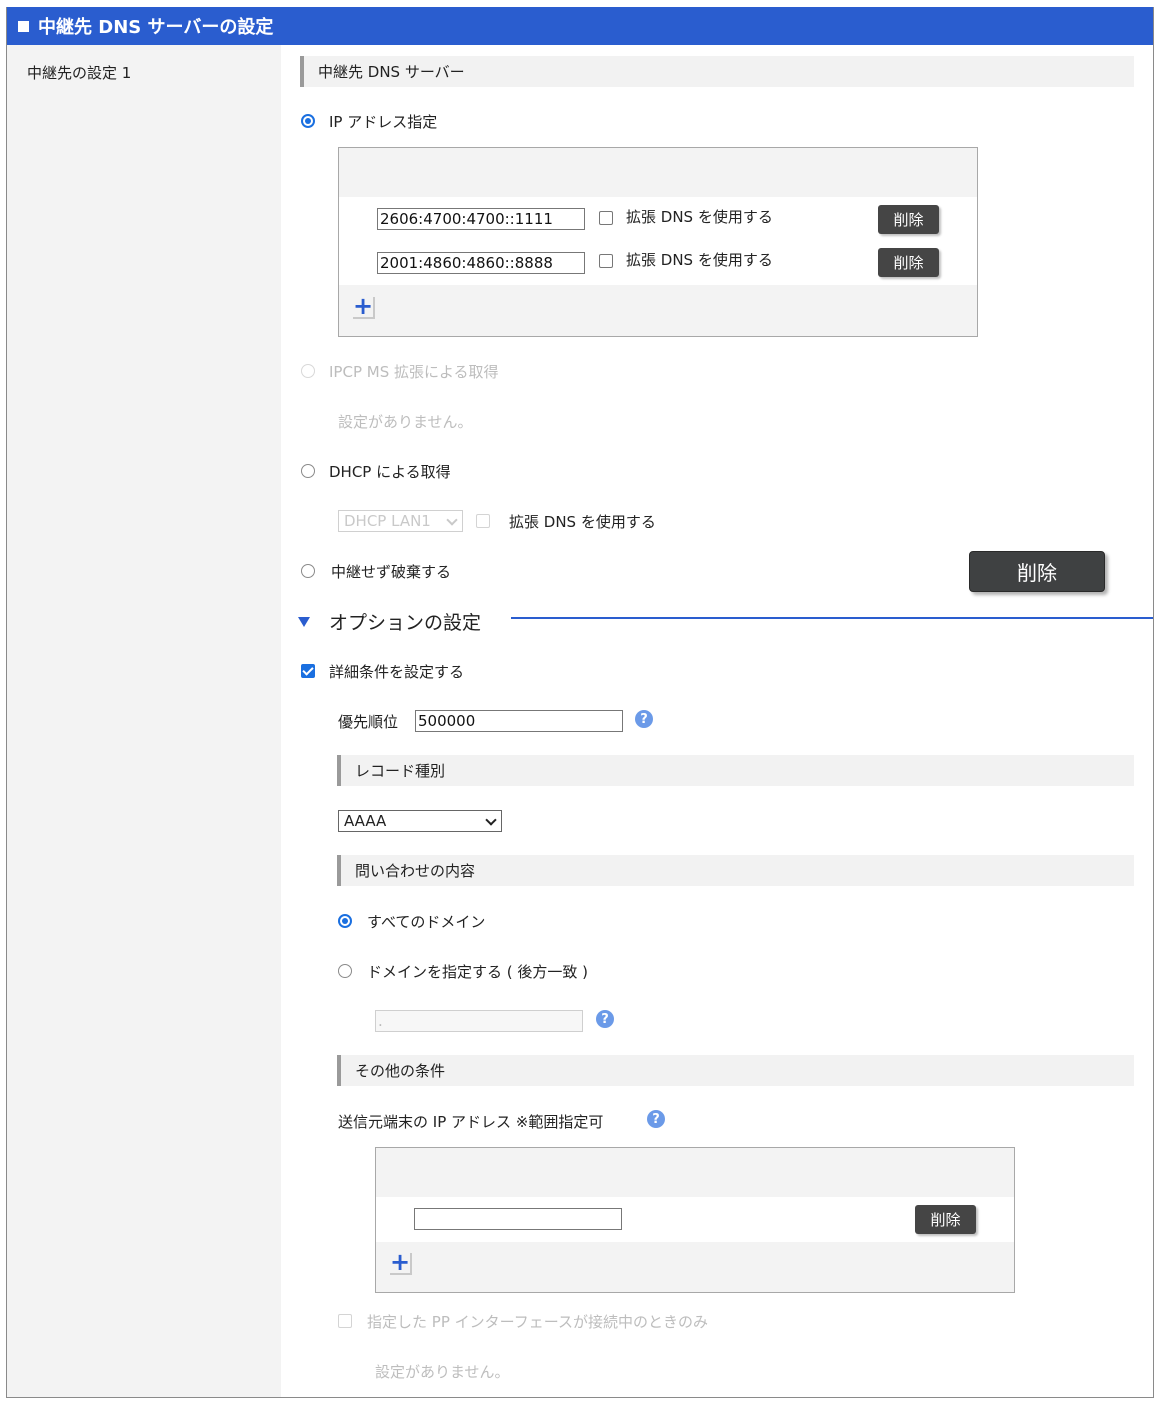 The image size is (1161, 1402). What do you see at coordinates (656, 1119) in the screenshot?
I see `source-ip-help-icon: ?` at bounding box center [656, 1119].